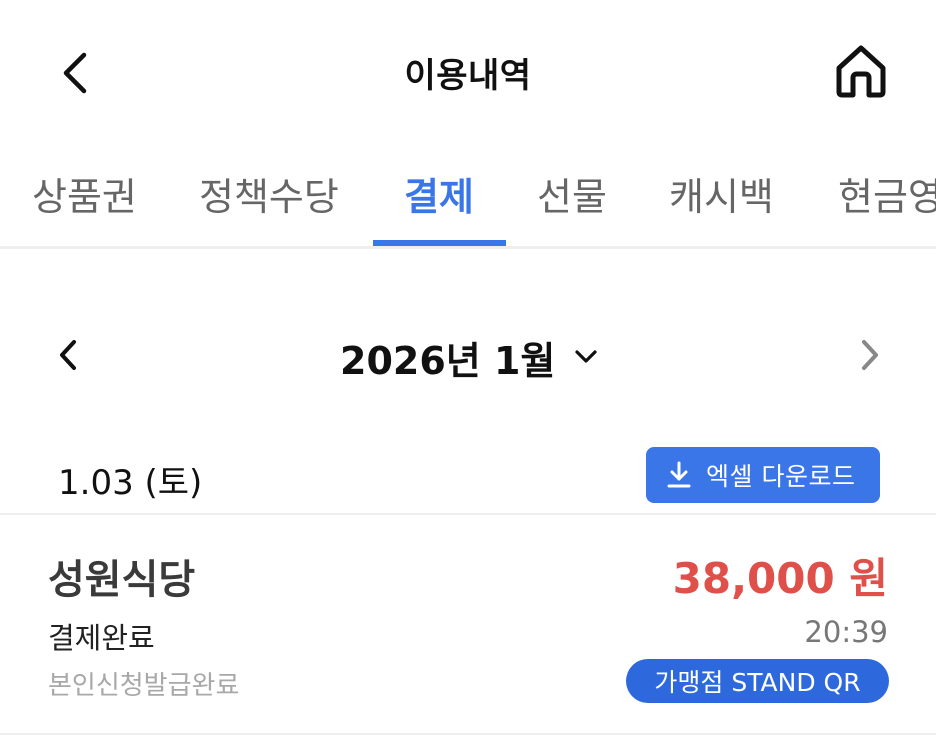 The width and height of the screenshot is (936, 743). Describe the element at coordinates (887, 193) in the screenshot. I see `tab-cash-receipt: 현금영` at that location.